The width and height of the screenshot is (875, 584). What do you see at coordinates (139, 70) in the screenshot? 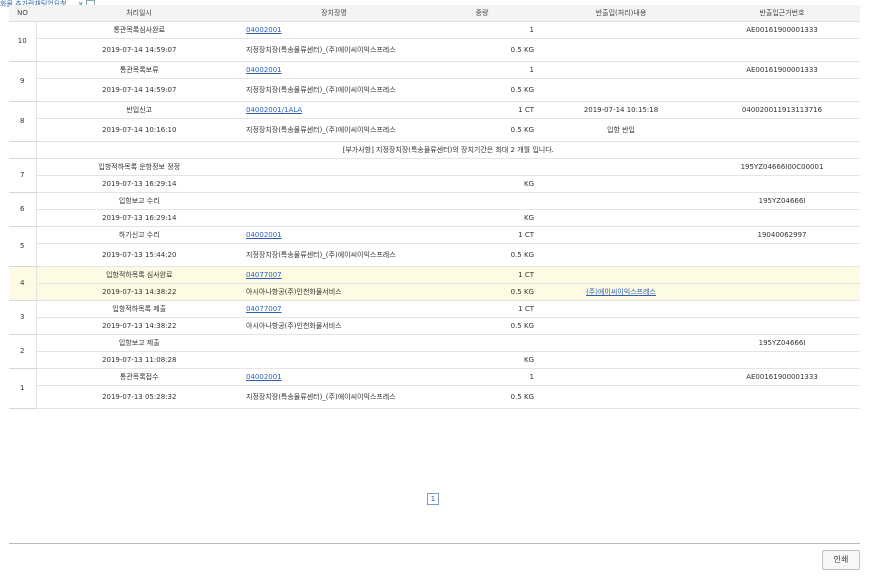
I see `status-cell: 통관목록보류` at bounding box center [139, 70].